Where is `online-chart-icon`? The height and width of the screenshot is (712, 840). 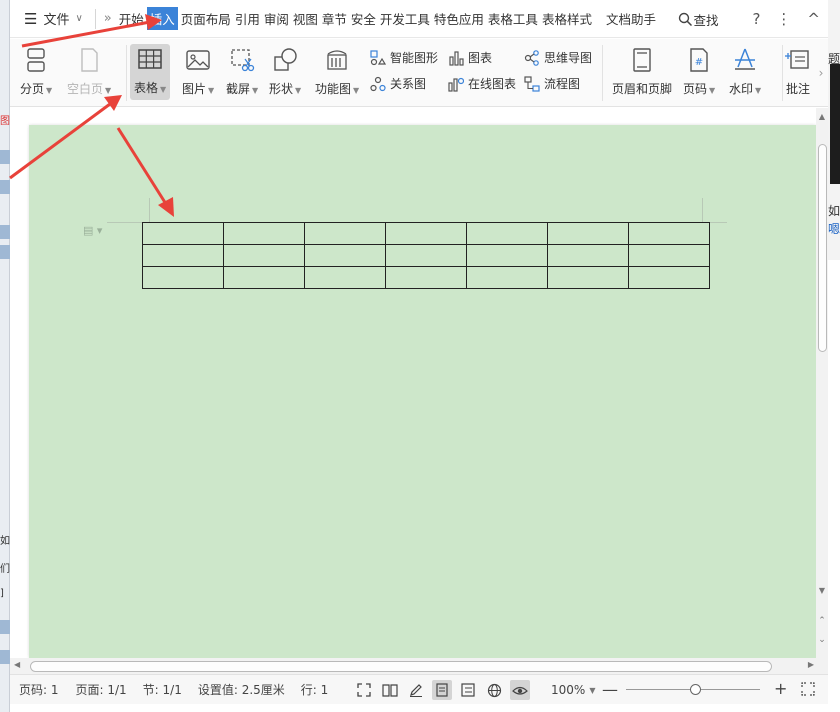 online-chart-icon is located at coordinates (456, 84).